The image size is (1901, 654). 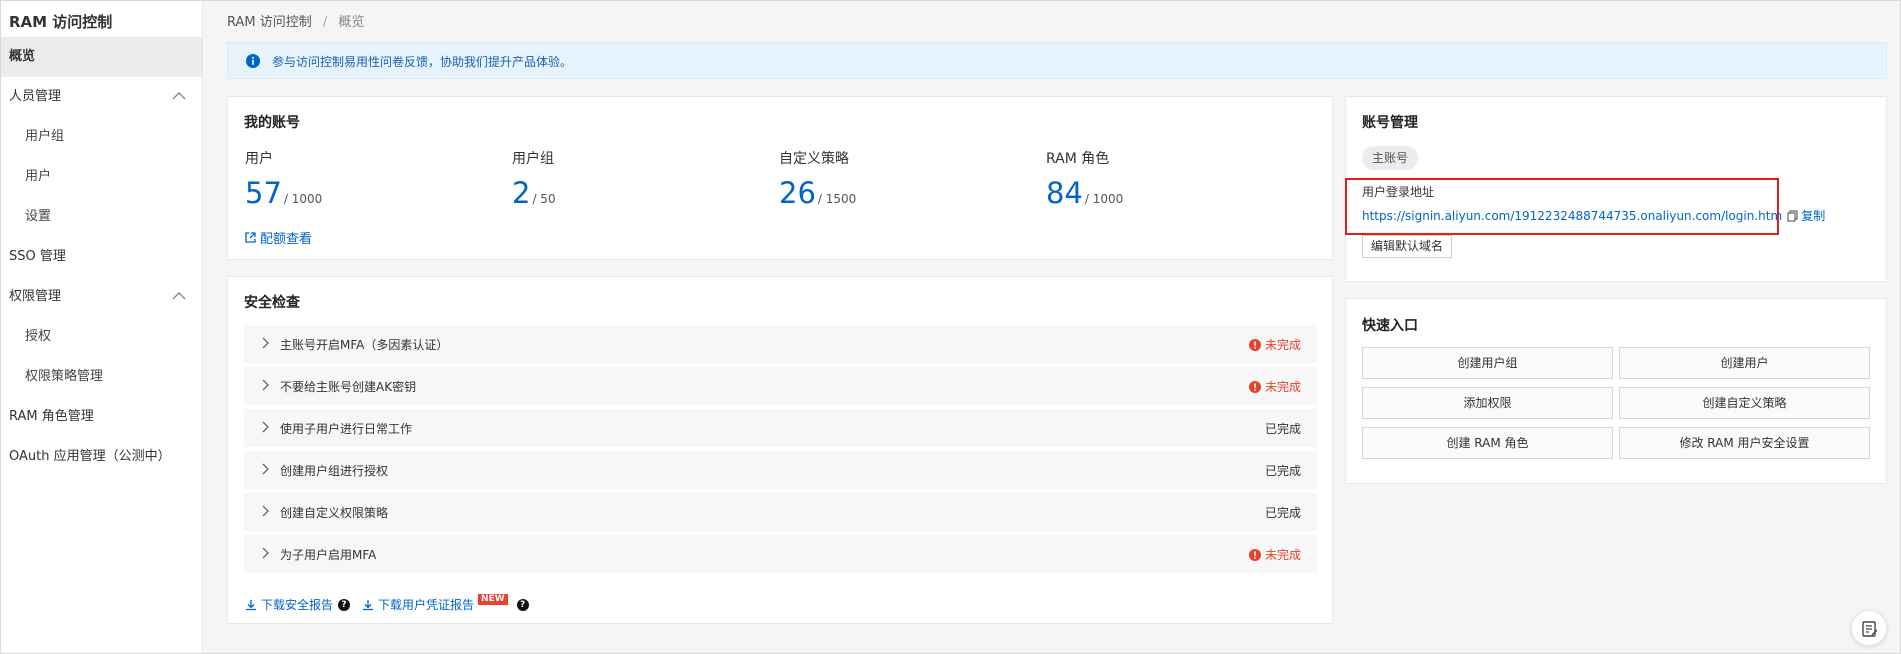 What do you see at coordinates (286, 239) in the screenshot?
I see `quota-view-label: 配额查看` at bounding box center [286, 239].